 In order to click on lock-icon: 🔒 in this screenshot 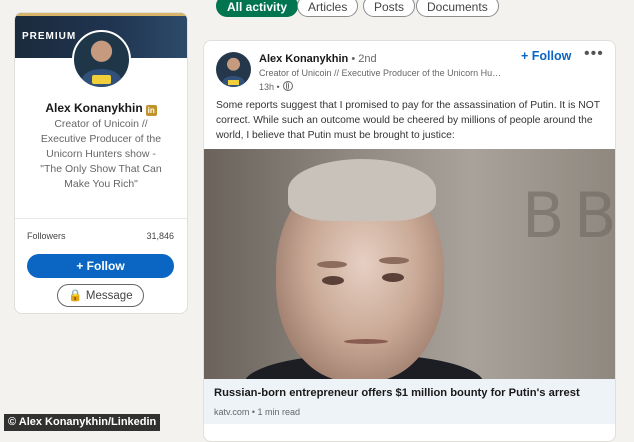, I will do `click(75, 296)`.